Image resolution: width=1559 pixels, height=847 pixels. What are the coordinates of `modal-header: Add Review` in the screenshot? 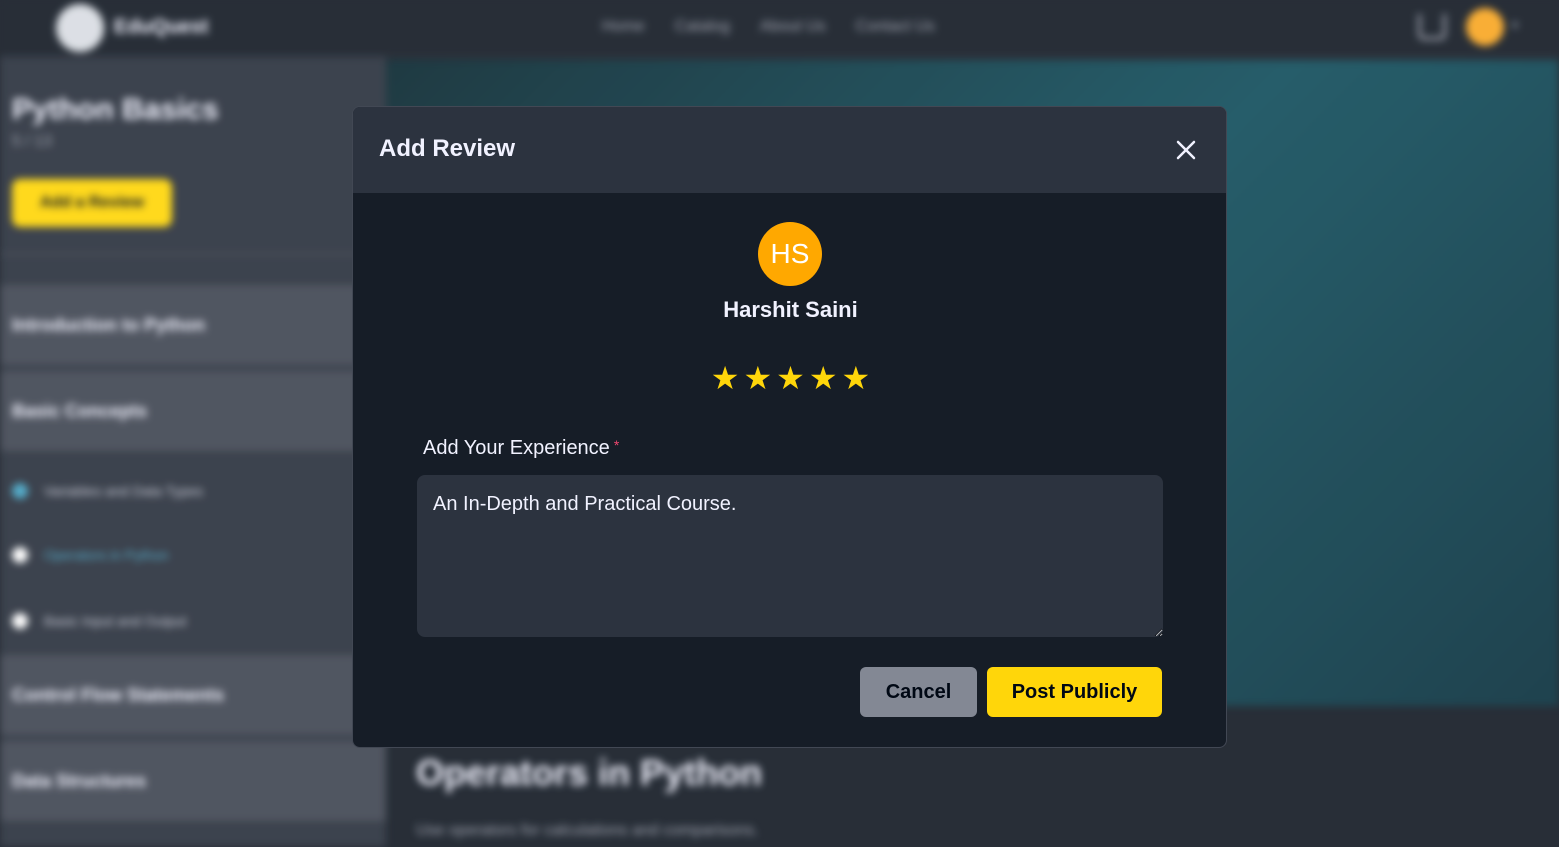 It's located at (789, 150).